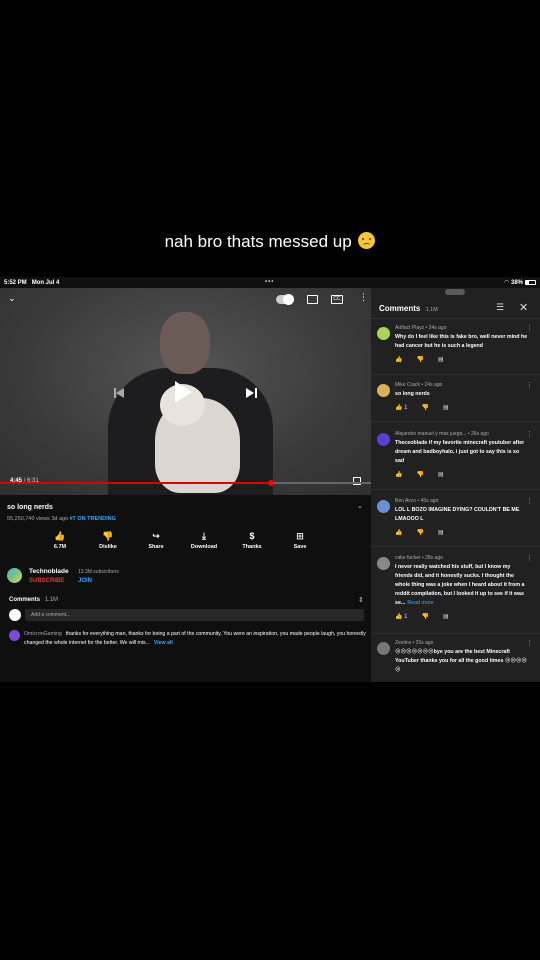  I want to click on download-button: ⤓ Download, so click(204, 540).